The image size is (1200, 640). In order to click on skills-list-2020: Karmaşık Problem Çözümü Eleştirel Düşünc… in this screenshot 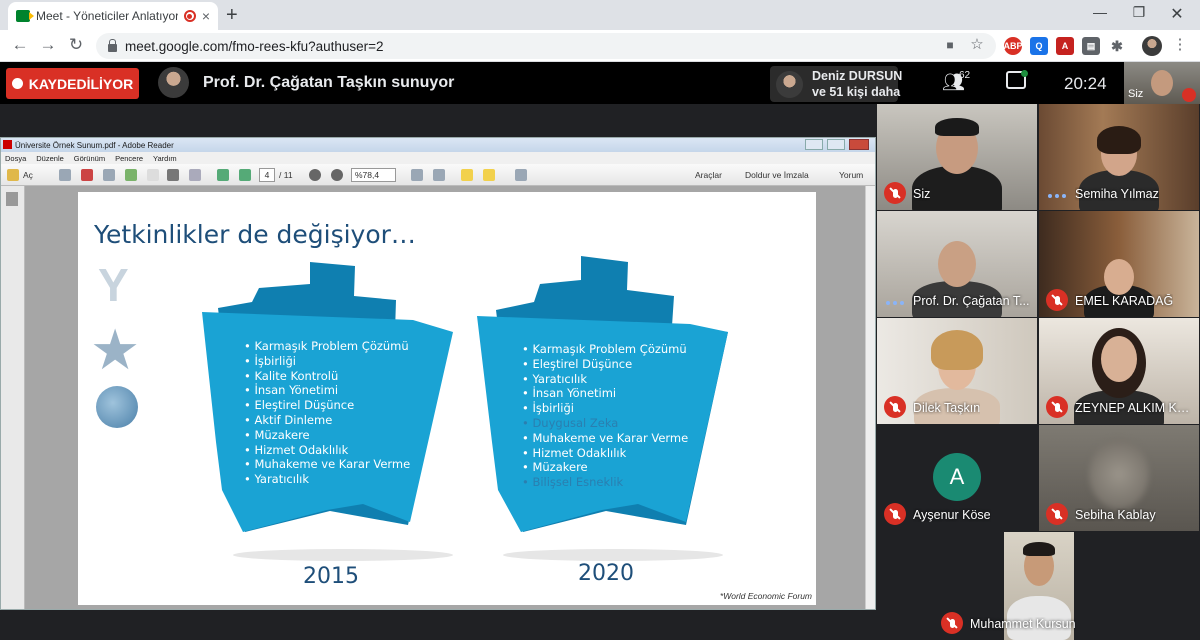, I will do `click(605, 416)`.